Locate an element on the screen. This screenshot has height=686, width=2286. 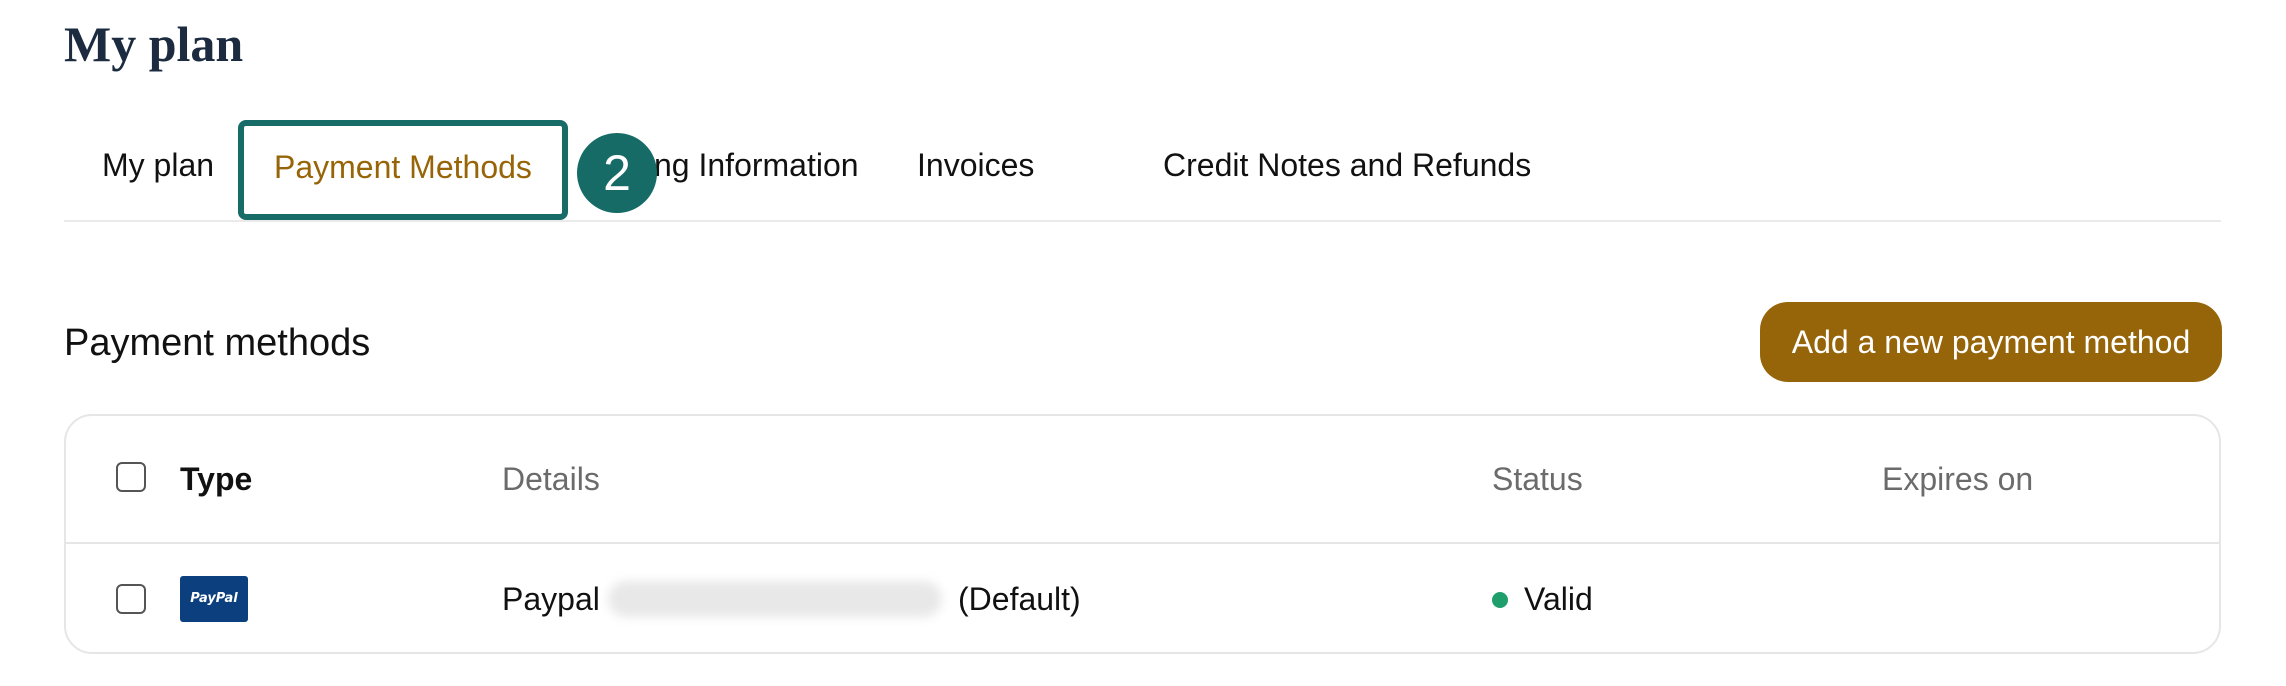
tab-my-plan: My plan is located at coordinates (158, 170).